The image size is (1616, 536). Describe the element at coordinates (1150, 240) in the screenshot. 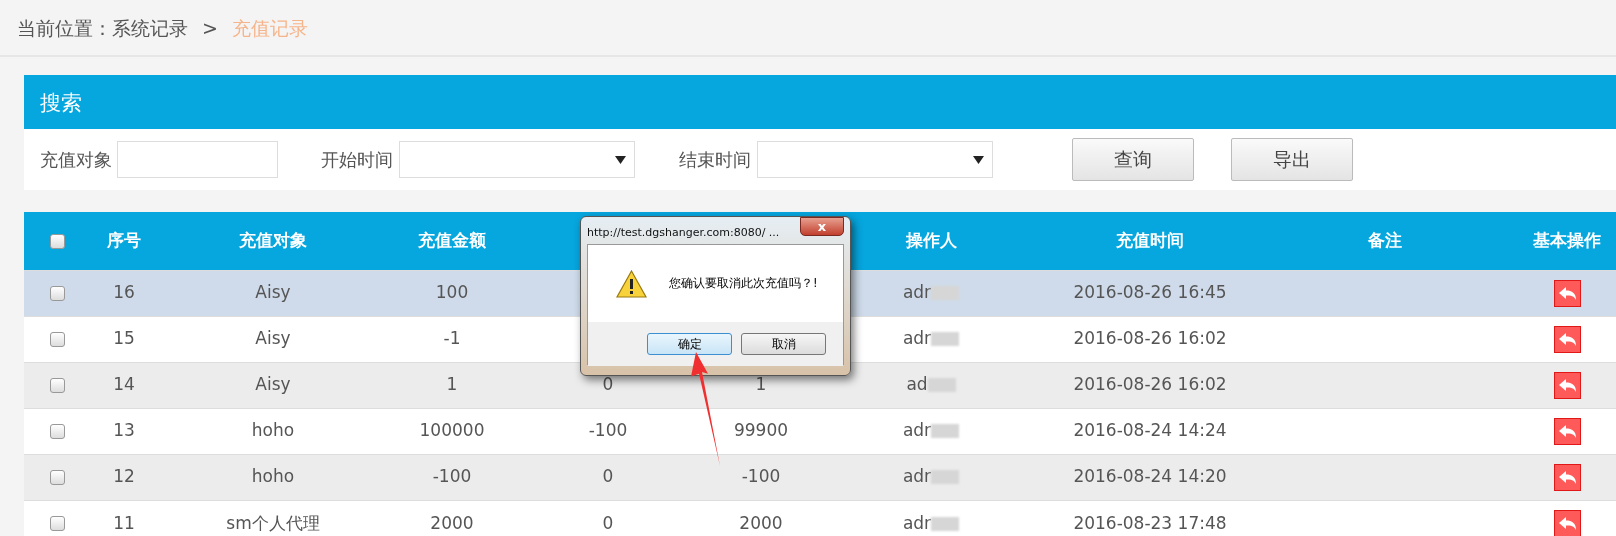

I see `column-header: 充值时间` at that location.